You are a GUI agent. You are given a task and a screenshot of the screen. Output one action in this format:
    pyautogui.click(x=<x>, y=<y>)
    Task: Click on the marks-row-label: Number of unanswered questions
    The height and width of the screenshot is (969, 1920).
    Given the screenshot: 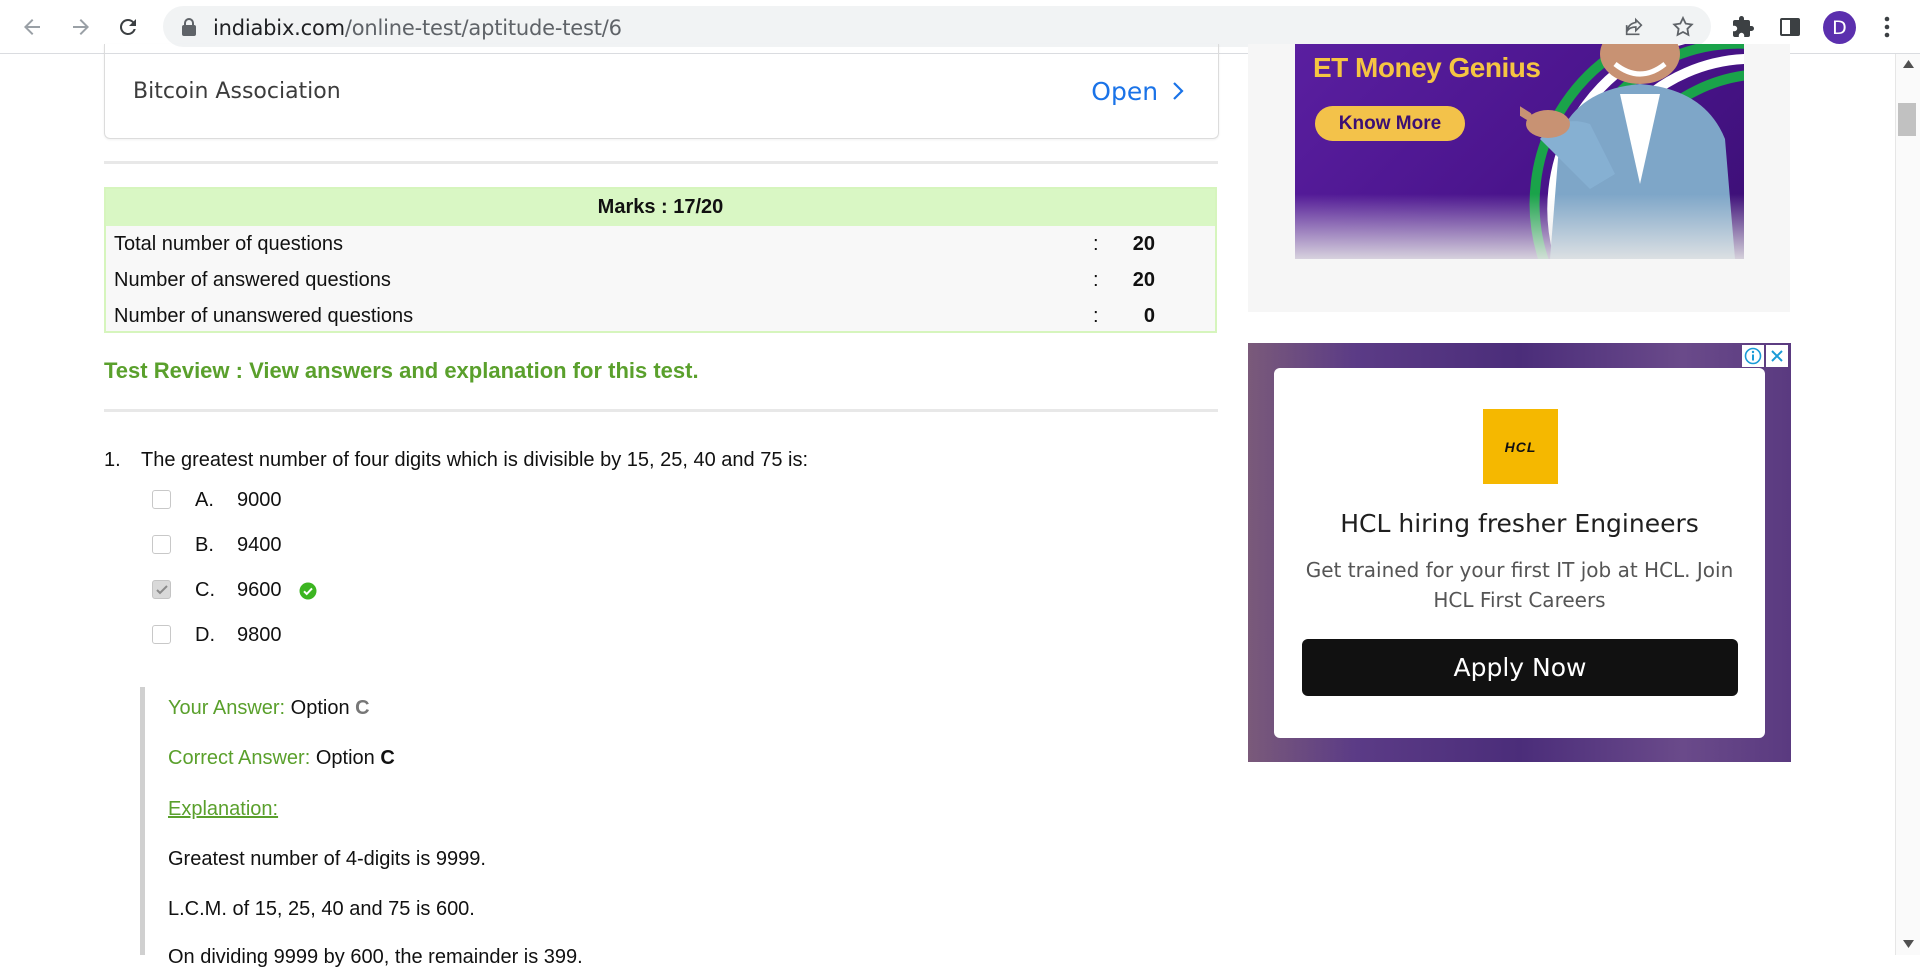 What is the action you would take?
    pyautogui.click(x=264, y=316)
    